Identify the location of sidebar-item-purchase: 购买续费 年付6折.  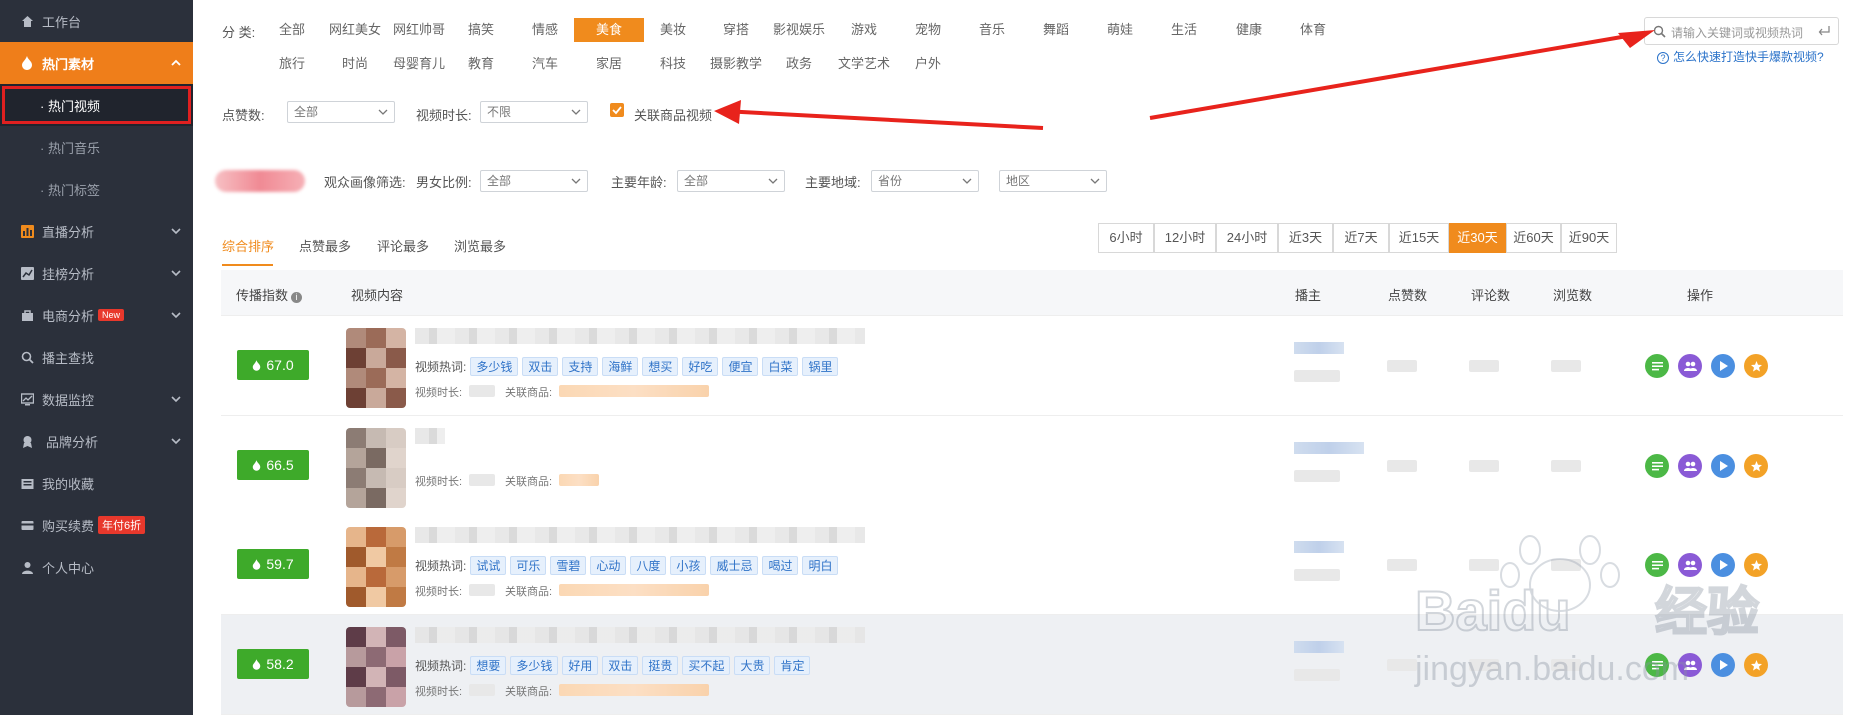
(96, 525).